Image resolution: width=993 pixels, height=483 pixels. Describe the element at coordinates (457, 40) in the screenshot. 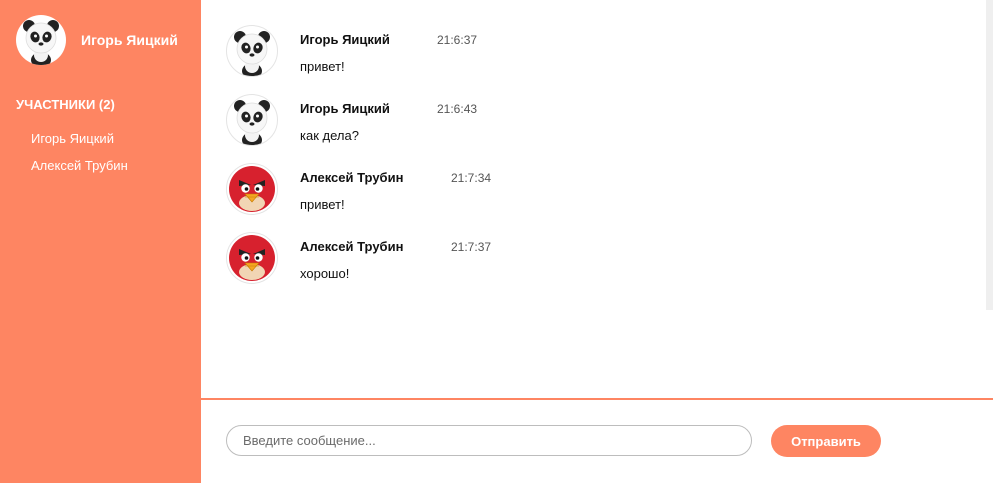

I see `message-time: 21:6:37` at that location.